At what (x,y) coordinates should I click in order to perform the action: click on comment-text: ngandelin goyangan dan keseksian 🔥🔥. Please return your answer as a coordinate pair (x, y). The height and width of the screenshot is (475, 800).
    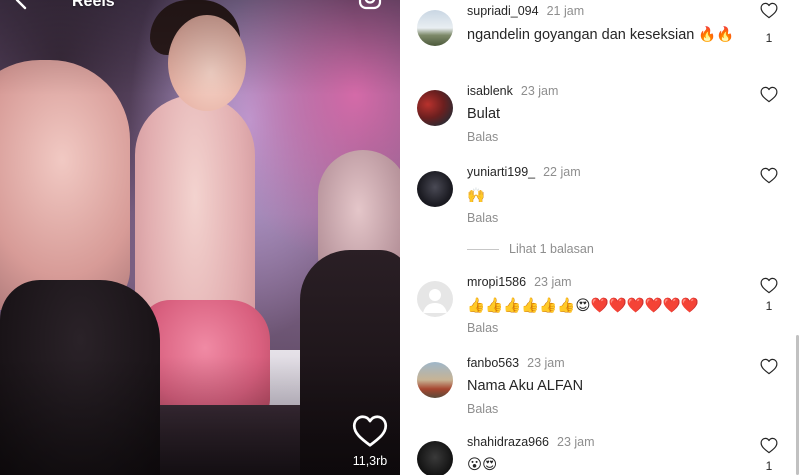
    Looking at the image, I should click on (601, 35).